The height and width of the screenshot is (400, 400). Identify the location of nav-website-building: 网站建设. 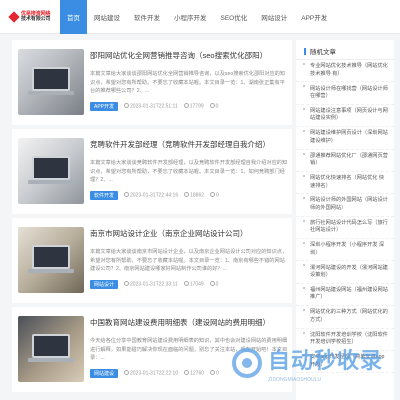
(107, 17).